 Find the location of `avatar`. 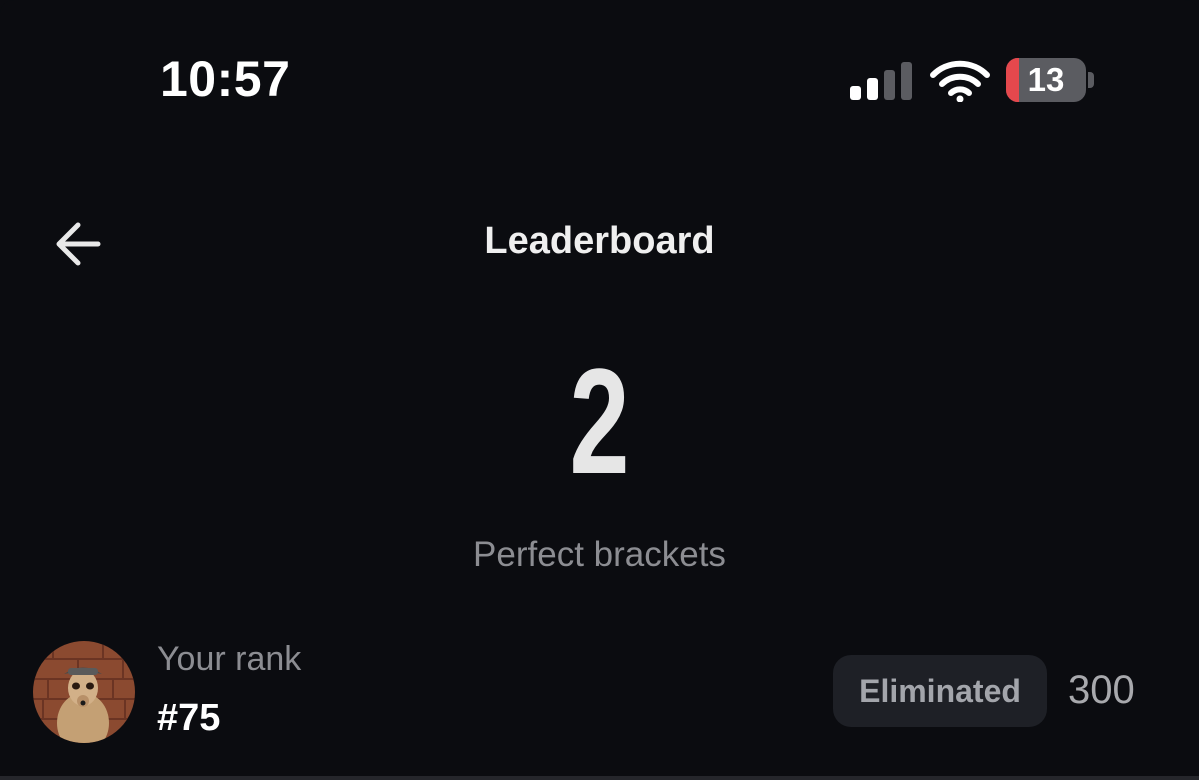

avatar is located at coordinates (84, 692).